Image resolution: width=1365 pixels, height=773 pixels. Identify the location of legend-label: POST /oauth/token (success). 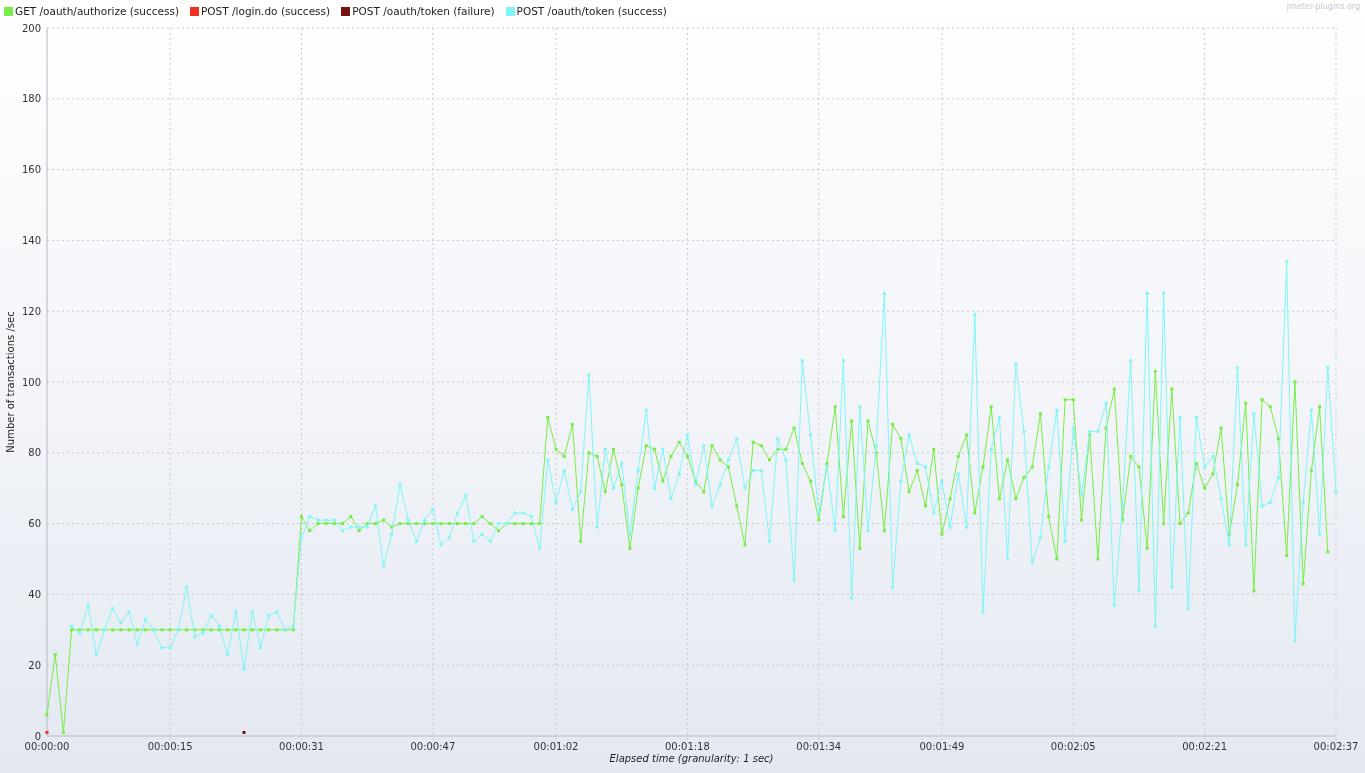
(591, 11).